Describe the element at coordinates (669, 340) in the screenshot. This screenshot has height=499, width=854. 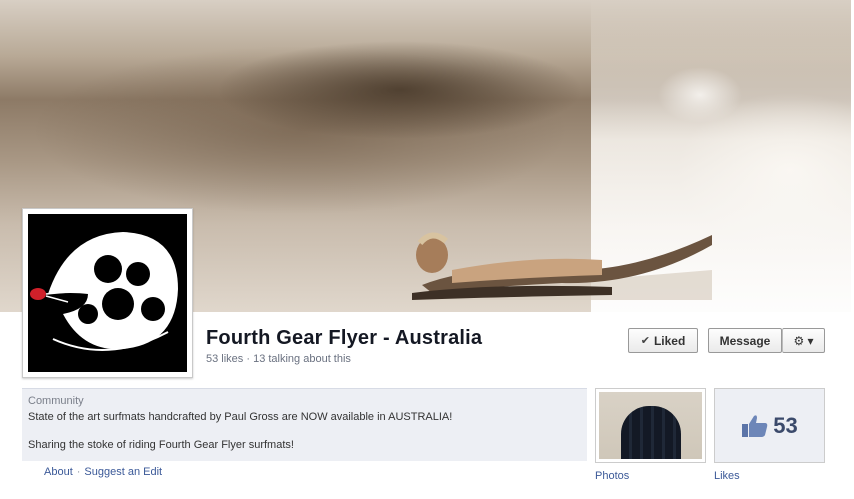
I see `liked-label: Liked` at that location.